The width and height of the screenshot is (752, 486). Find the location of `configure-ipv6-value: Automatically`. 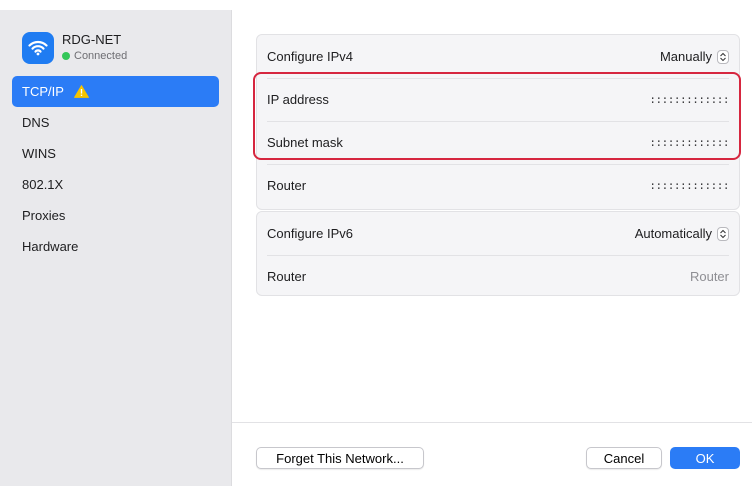

configure-ipv6-value: Automatically is located at coordinates (673, 233).